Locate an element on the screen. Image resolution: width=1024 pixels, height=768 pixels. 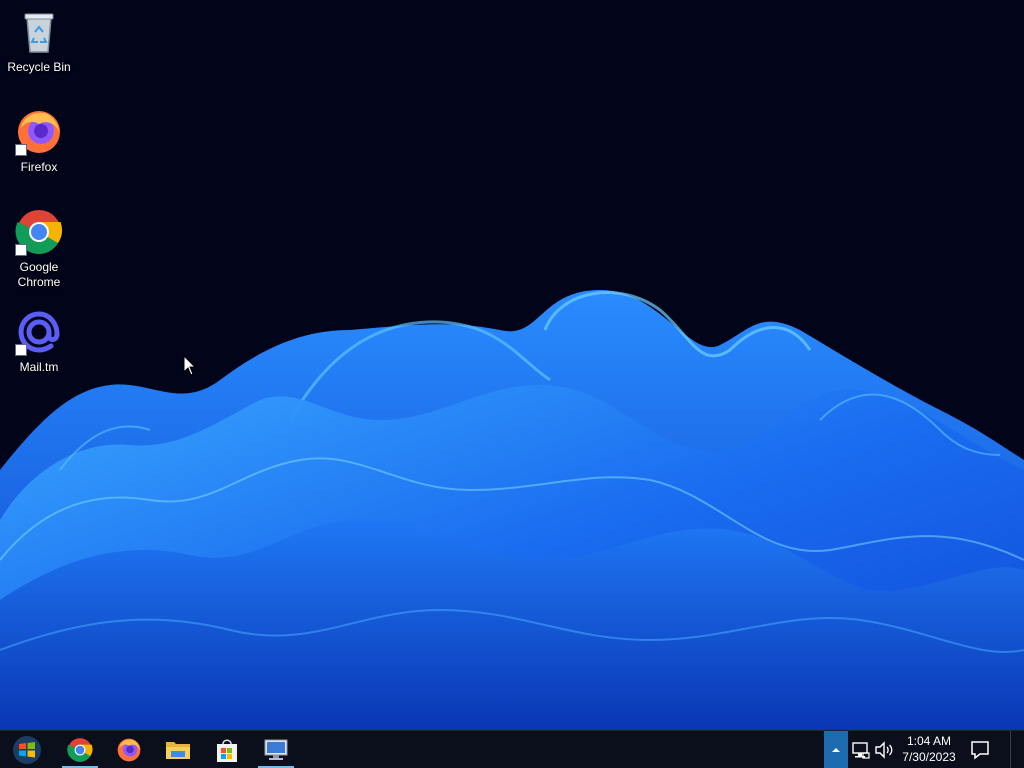
taskbar-remote-desktop-button is located at coordinates (276, 749).